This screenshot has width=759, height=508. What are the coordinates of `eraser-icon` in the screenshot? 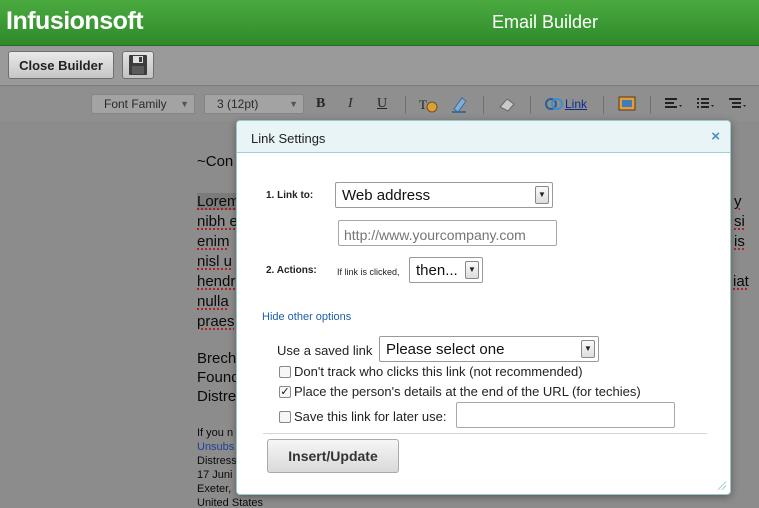 It's located at (507, 104).